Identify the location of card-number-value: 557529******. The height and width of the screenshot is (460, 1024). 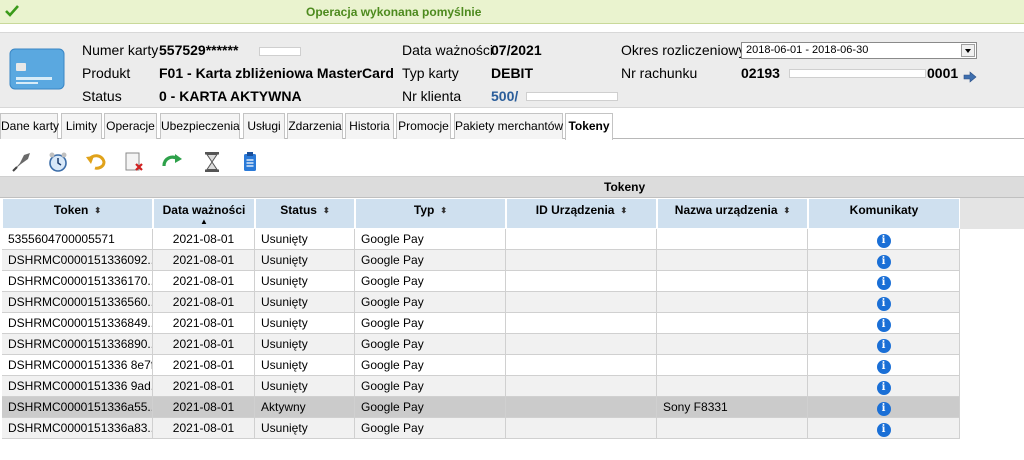
(199, 50).